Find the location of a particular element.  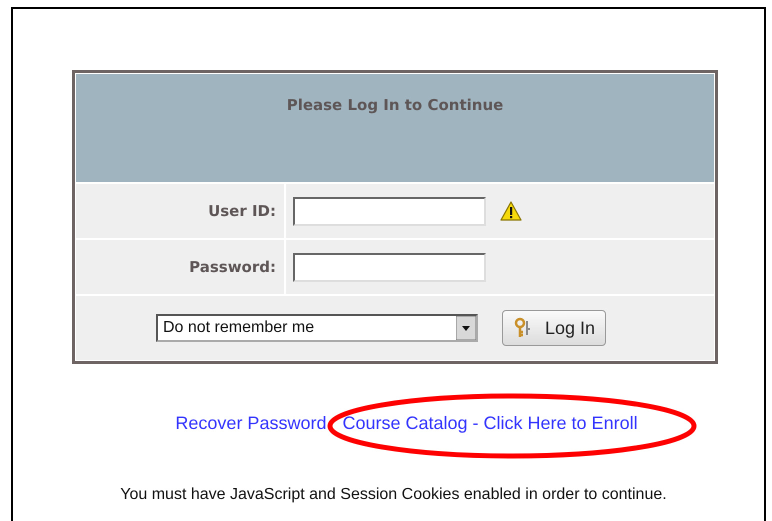

dropdown-caret-icon is located at coordinates (466, 328).